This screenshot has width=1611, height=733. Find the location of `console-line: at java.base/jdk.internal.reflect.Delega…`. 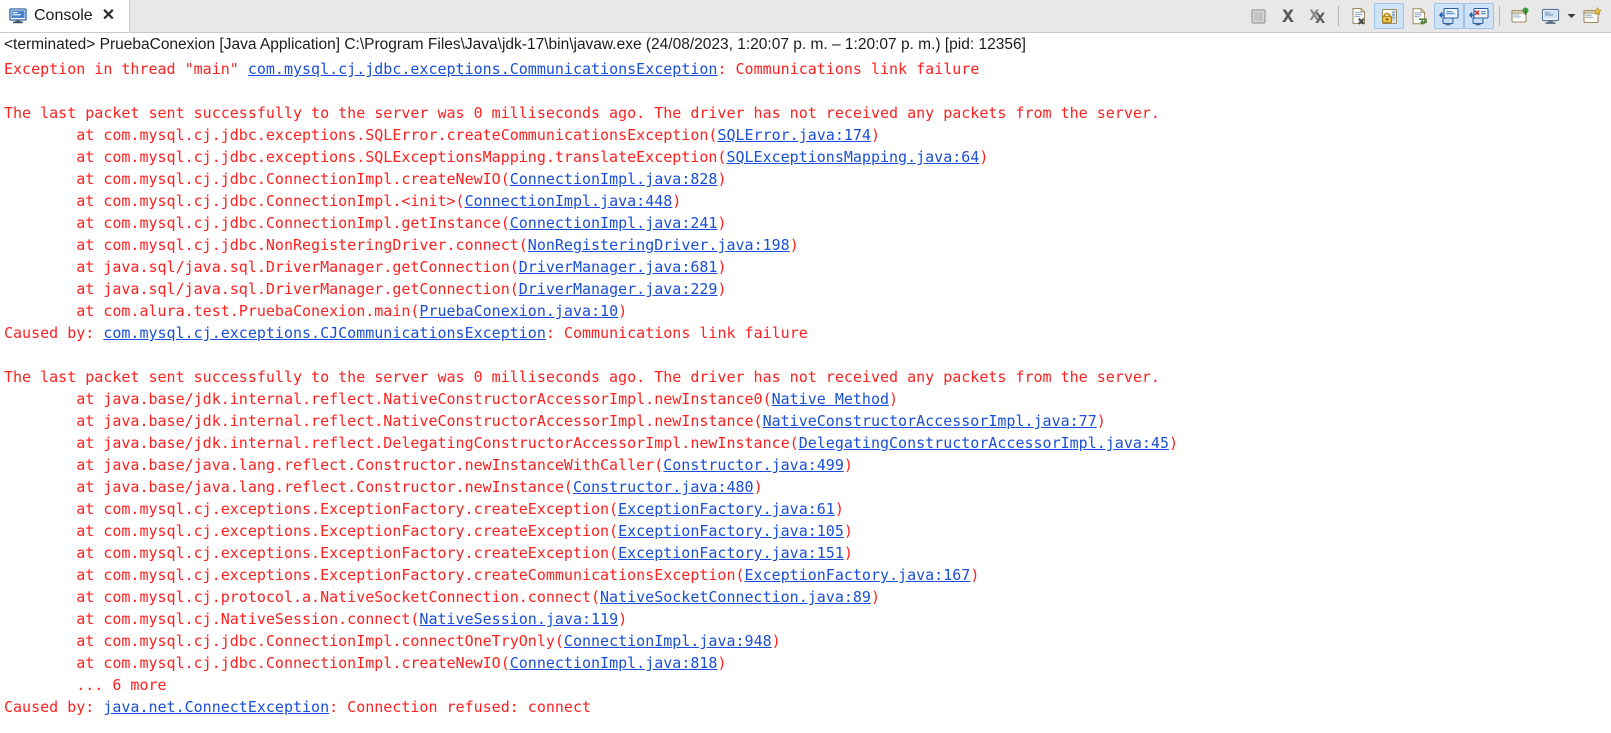

console-line: at java.base/jdk.internal.reflect.Delega… is located at coordinates (805, 443).